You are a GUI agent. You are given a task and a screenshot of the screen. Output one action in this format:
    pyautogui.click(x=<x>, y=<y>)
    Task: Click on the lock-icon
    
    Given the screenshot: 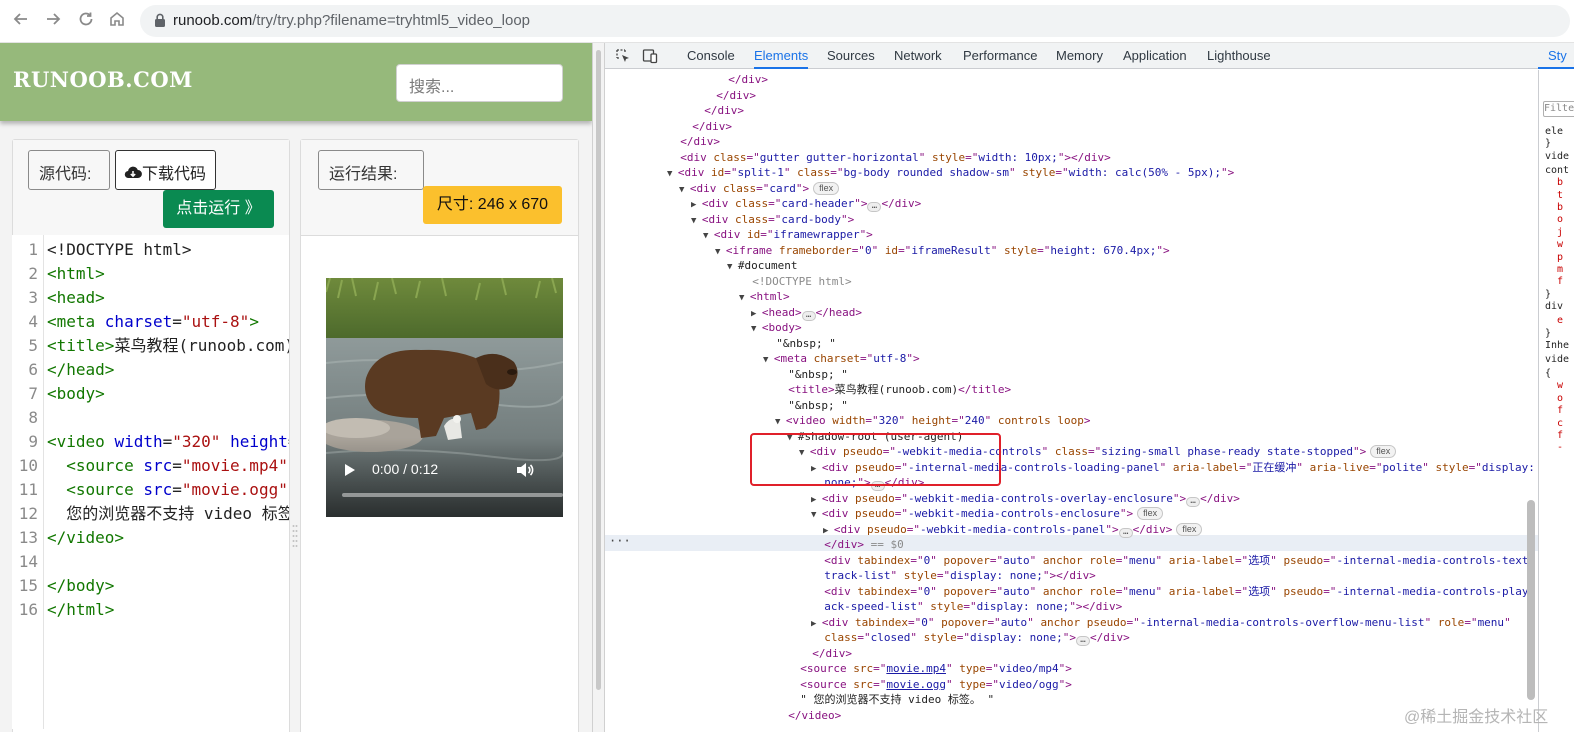 What is the action you would take?
    pyautogui.click(x=160, y=20)
    